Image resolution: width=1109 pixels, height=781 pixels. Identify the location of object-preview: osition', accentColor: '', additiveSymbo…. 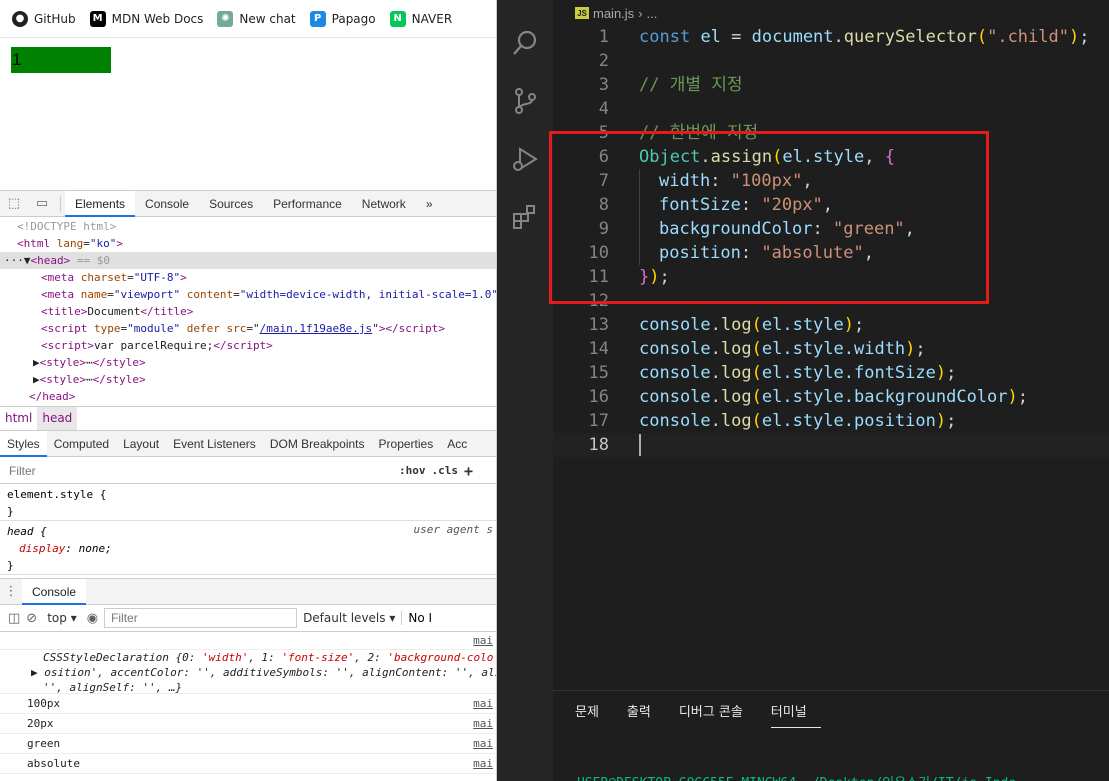
(270, 672).